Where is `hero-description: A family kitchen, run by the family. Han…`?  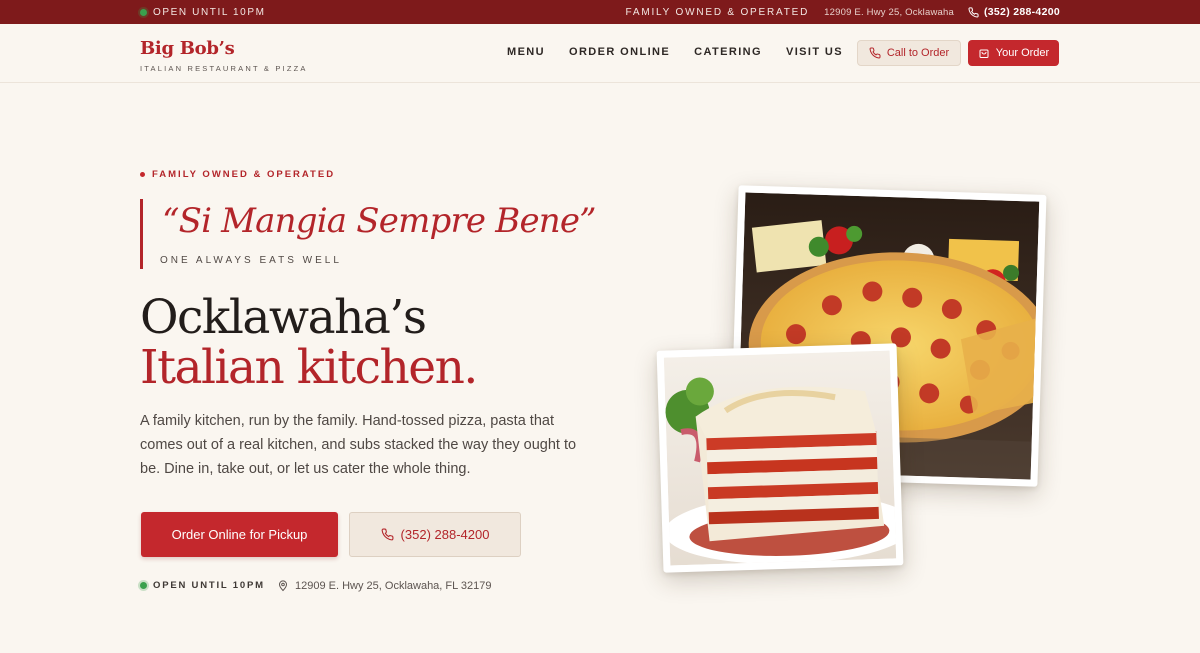
hero-description: A family kitchen, run by the family. Han… is located at coordinates (358, 445).